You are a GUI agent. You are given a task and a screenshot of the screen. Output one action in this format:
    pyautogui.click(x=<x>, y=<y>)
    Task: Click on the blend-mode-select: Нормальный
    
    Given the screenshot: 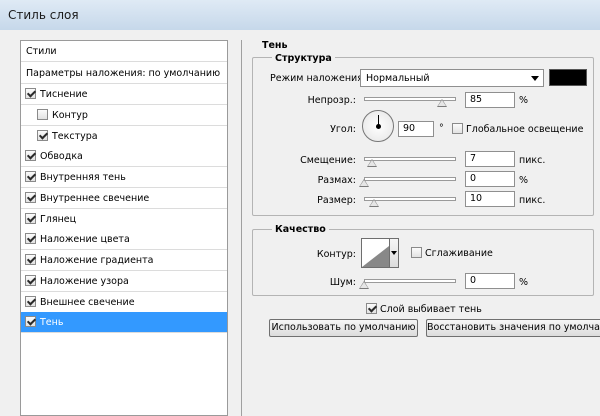 What is the action you would take?
    pyautogui.click(x=452, y=78)
    